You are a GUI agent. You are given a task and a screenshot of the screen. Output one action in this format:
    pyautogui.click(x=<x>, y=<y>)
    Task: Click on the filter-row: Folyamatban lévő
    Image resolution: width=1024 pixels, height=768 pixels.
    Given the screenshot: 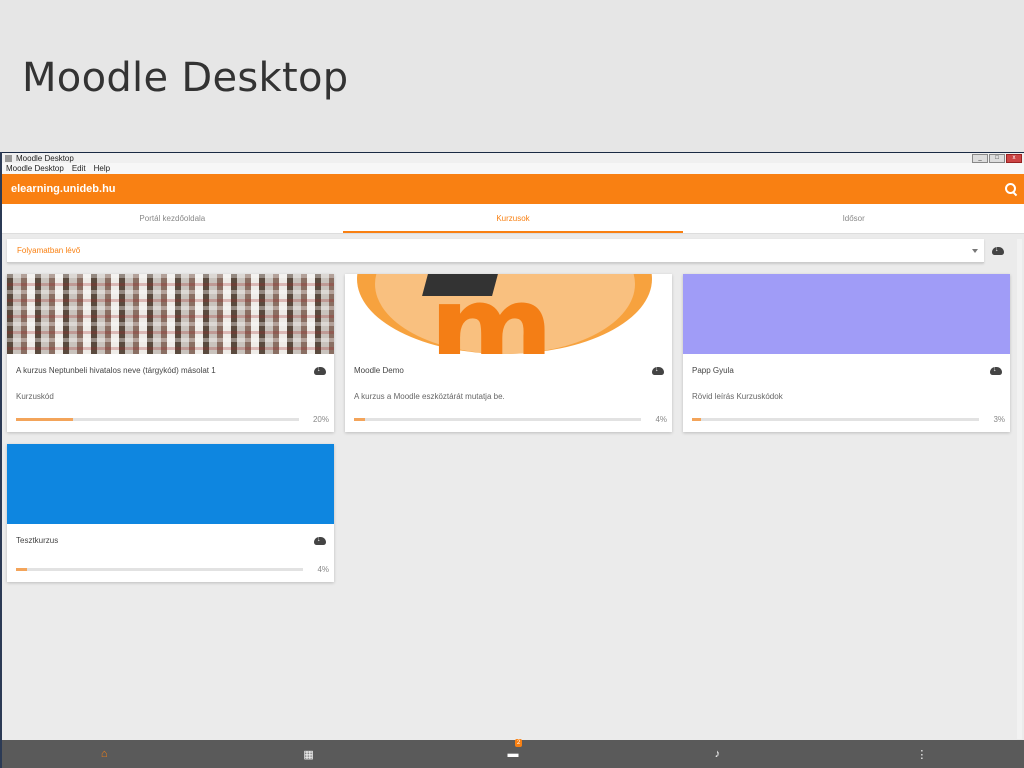 What is the action you would take?
    pyautogui.click(x=514, y=251)
    